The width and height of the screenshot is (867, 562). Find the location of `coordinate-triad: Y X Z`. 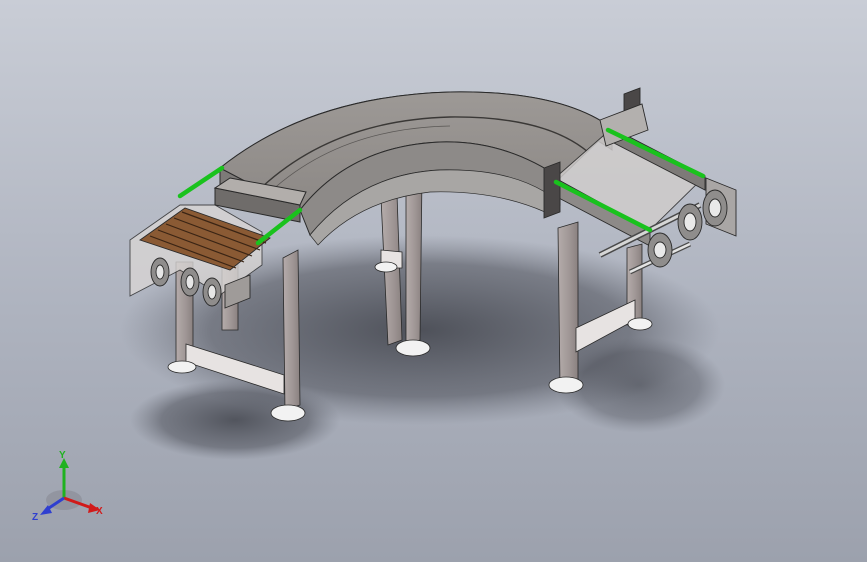

coordinate-triad: Y X Z is located at coordinates (67, 486).